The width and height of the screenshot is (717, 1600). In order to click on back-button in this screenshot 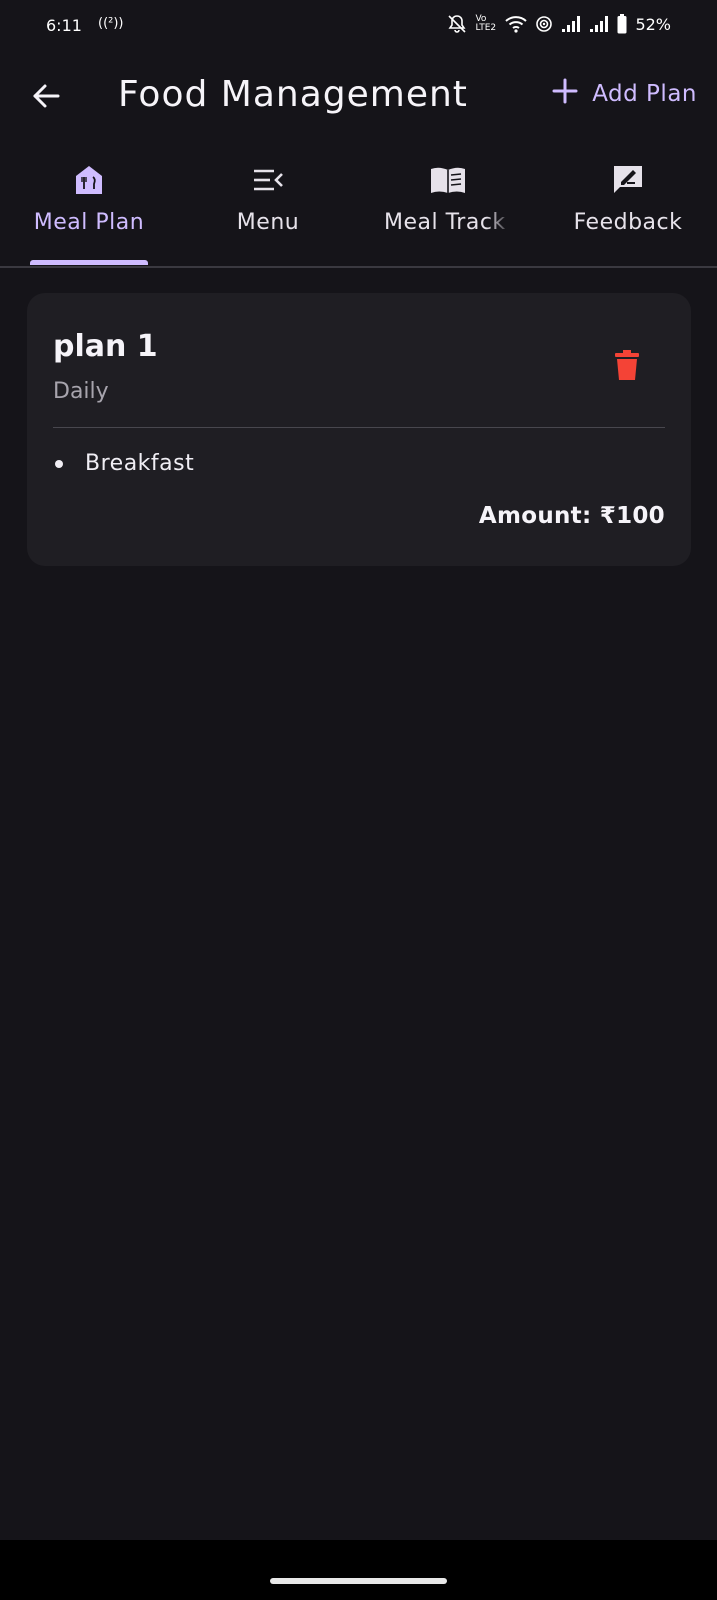, I will do `click(46, 98)`.